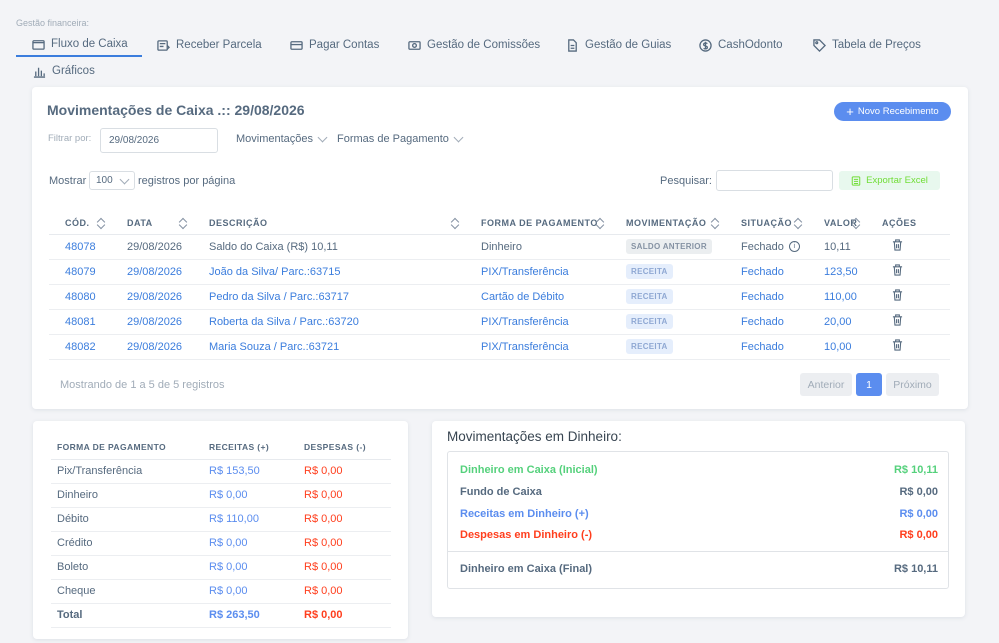  Describe the element at coordinates (322, 137) in the screenshot. I see `chevron-down-icon` at that location.